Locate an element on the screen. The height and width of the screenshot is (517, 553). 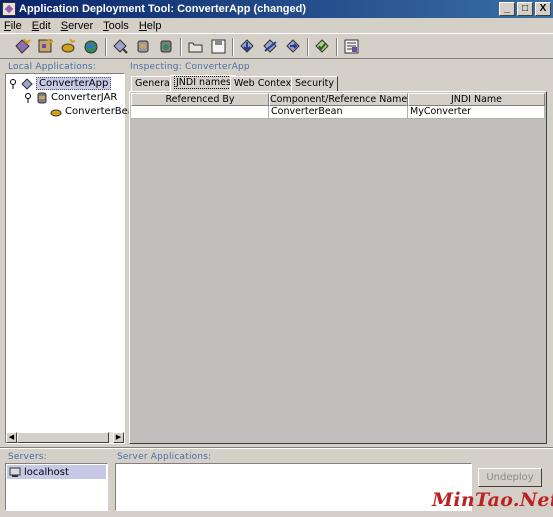
local-applications-label: Local Applications: is located at coordinates (52, 67).